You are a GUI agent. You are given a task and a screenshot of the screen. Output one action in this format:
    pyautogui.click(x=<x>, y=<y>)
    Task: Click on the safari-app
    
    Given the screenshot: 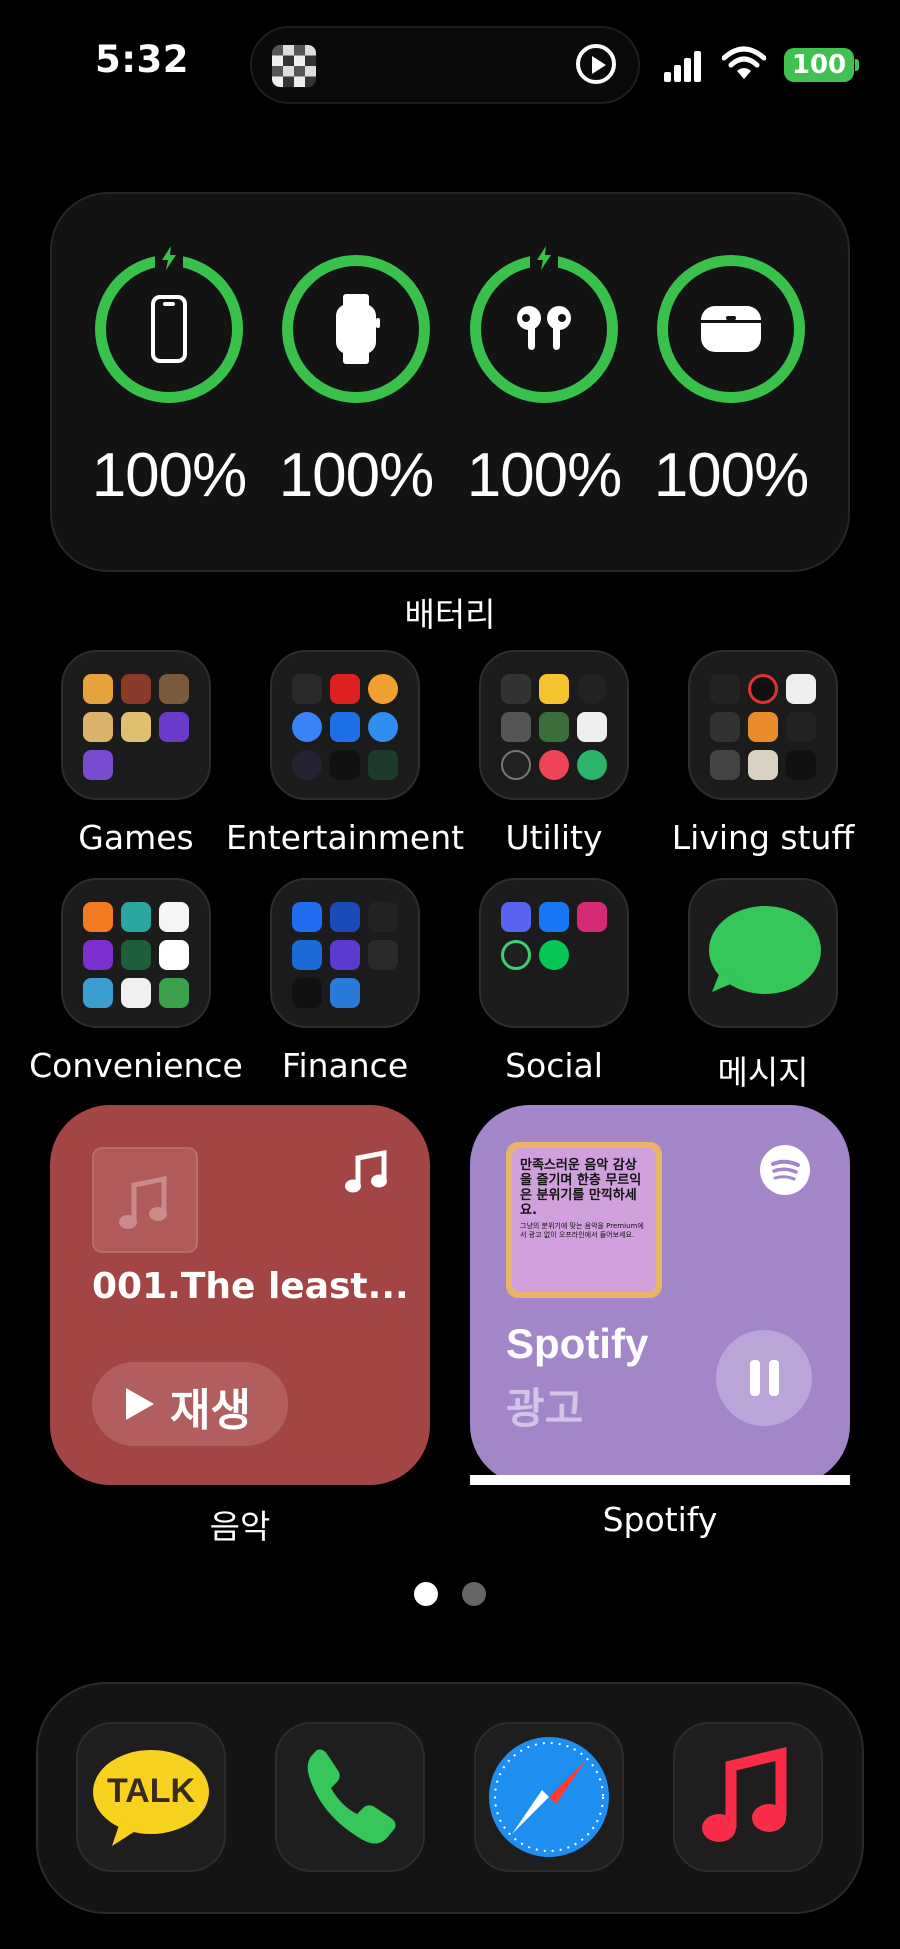 What is the action you would take?
    pyautogui.click(x=549, y=1797)
    